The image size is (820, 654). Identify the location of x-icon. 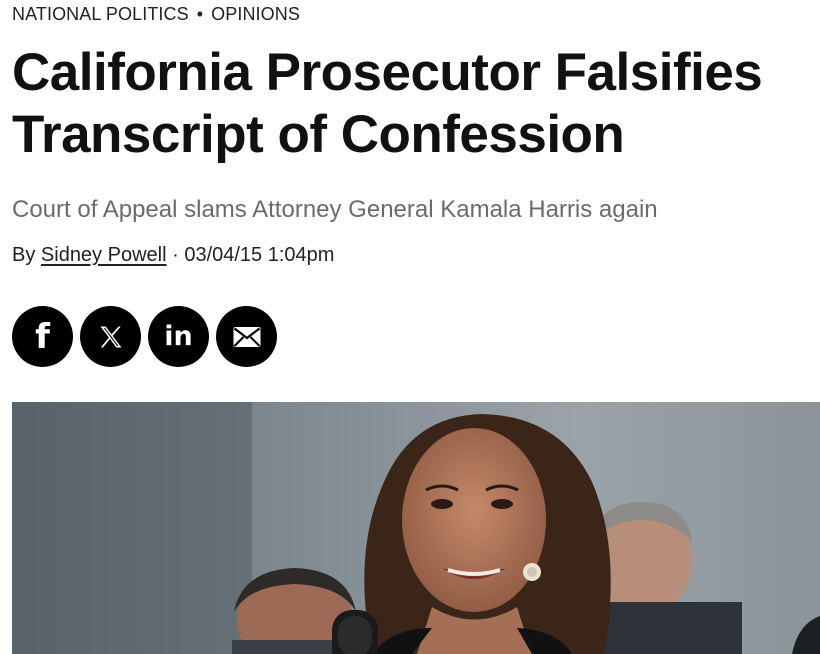
(110, 336).